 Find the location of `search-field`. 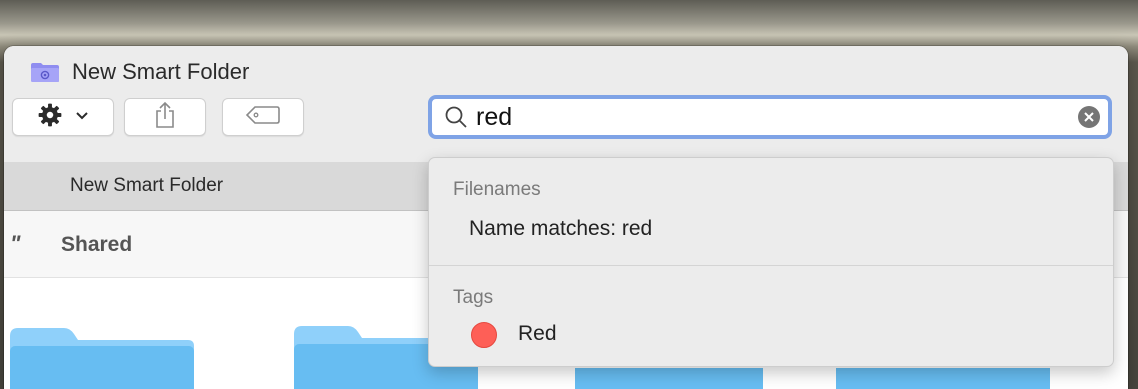

search-field is located at coordinates (770, 117).